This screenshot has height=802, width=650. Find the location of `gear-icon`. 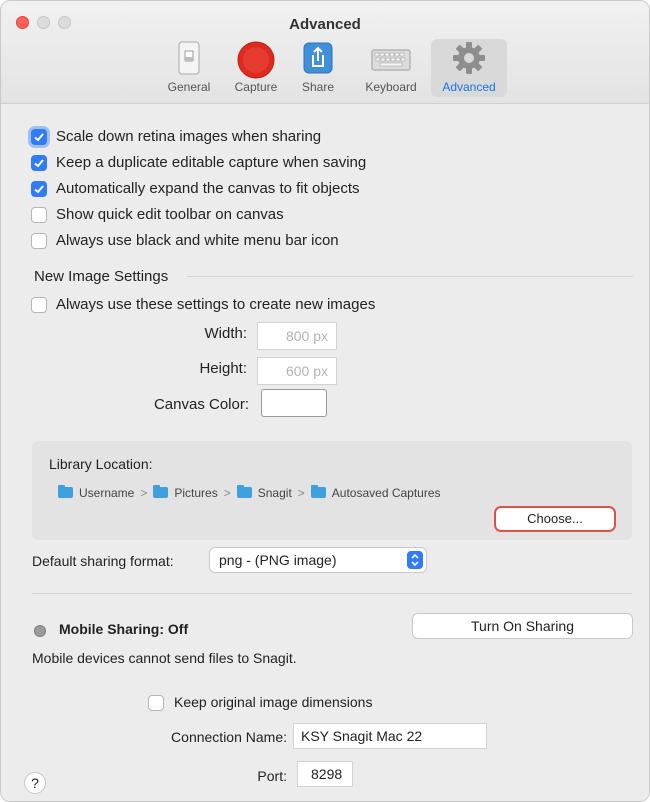

gear-icon is located at coordinates (469, 58).